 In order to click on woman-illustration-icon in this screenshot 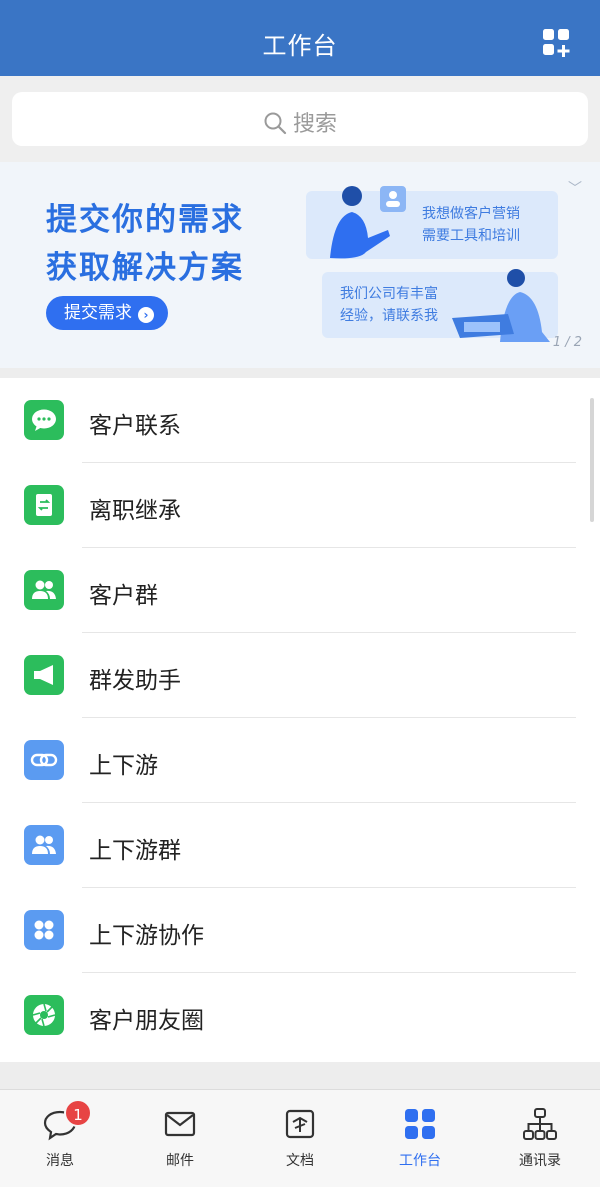, I will do `click(368, 222)`.